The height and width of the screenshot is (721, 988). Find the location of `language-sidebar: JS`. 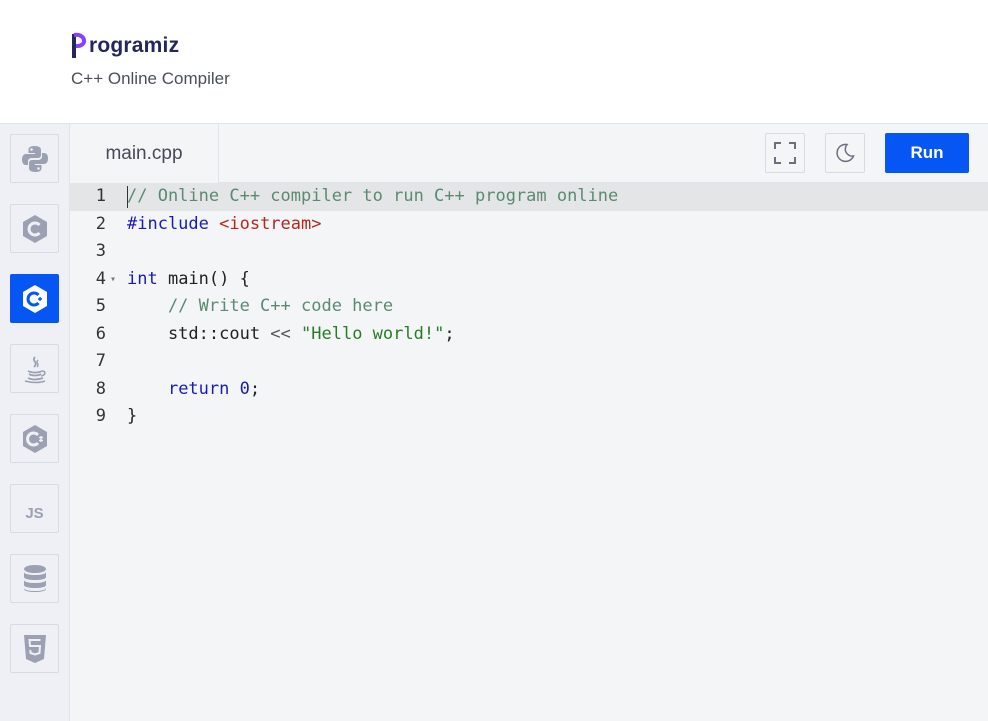

language-sidebar: JS is located at coordinates (35, 422).